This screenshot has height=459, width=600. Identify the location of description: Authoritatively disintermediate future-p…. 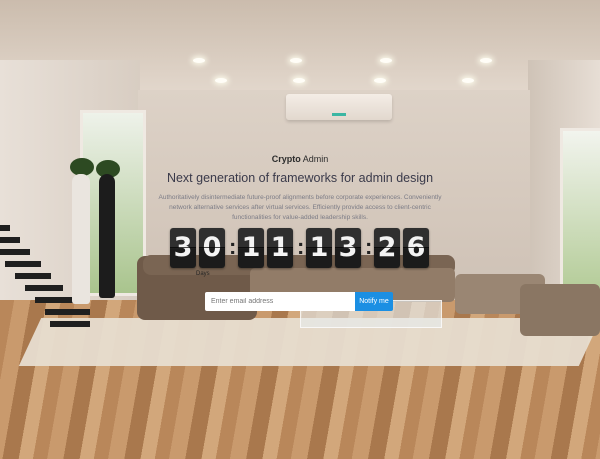
(300, 207).